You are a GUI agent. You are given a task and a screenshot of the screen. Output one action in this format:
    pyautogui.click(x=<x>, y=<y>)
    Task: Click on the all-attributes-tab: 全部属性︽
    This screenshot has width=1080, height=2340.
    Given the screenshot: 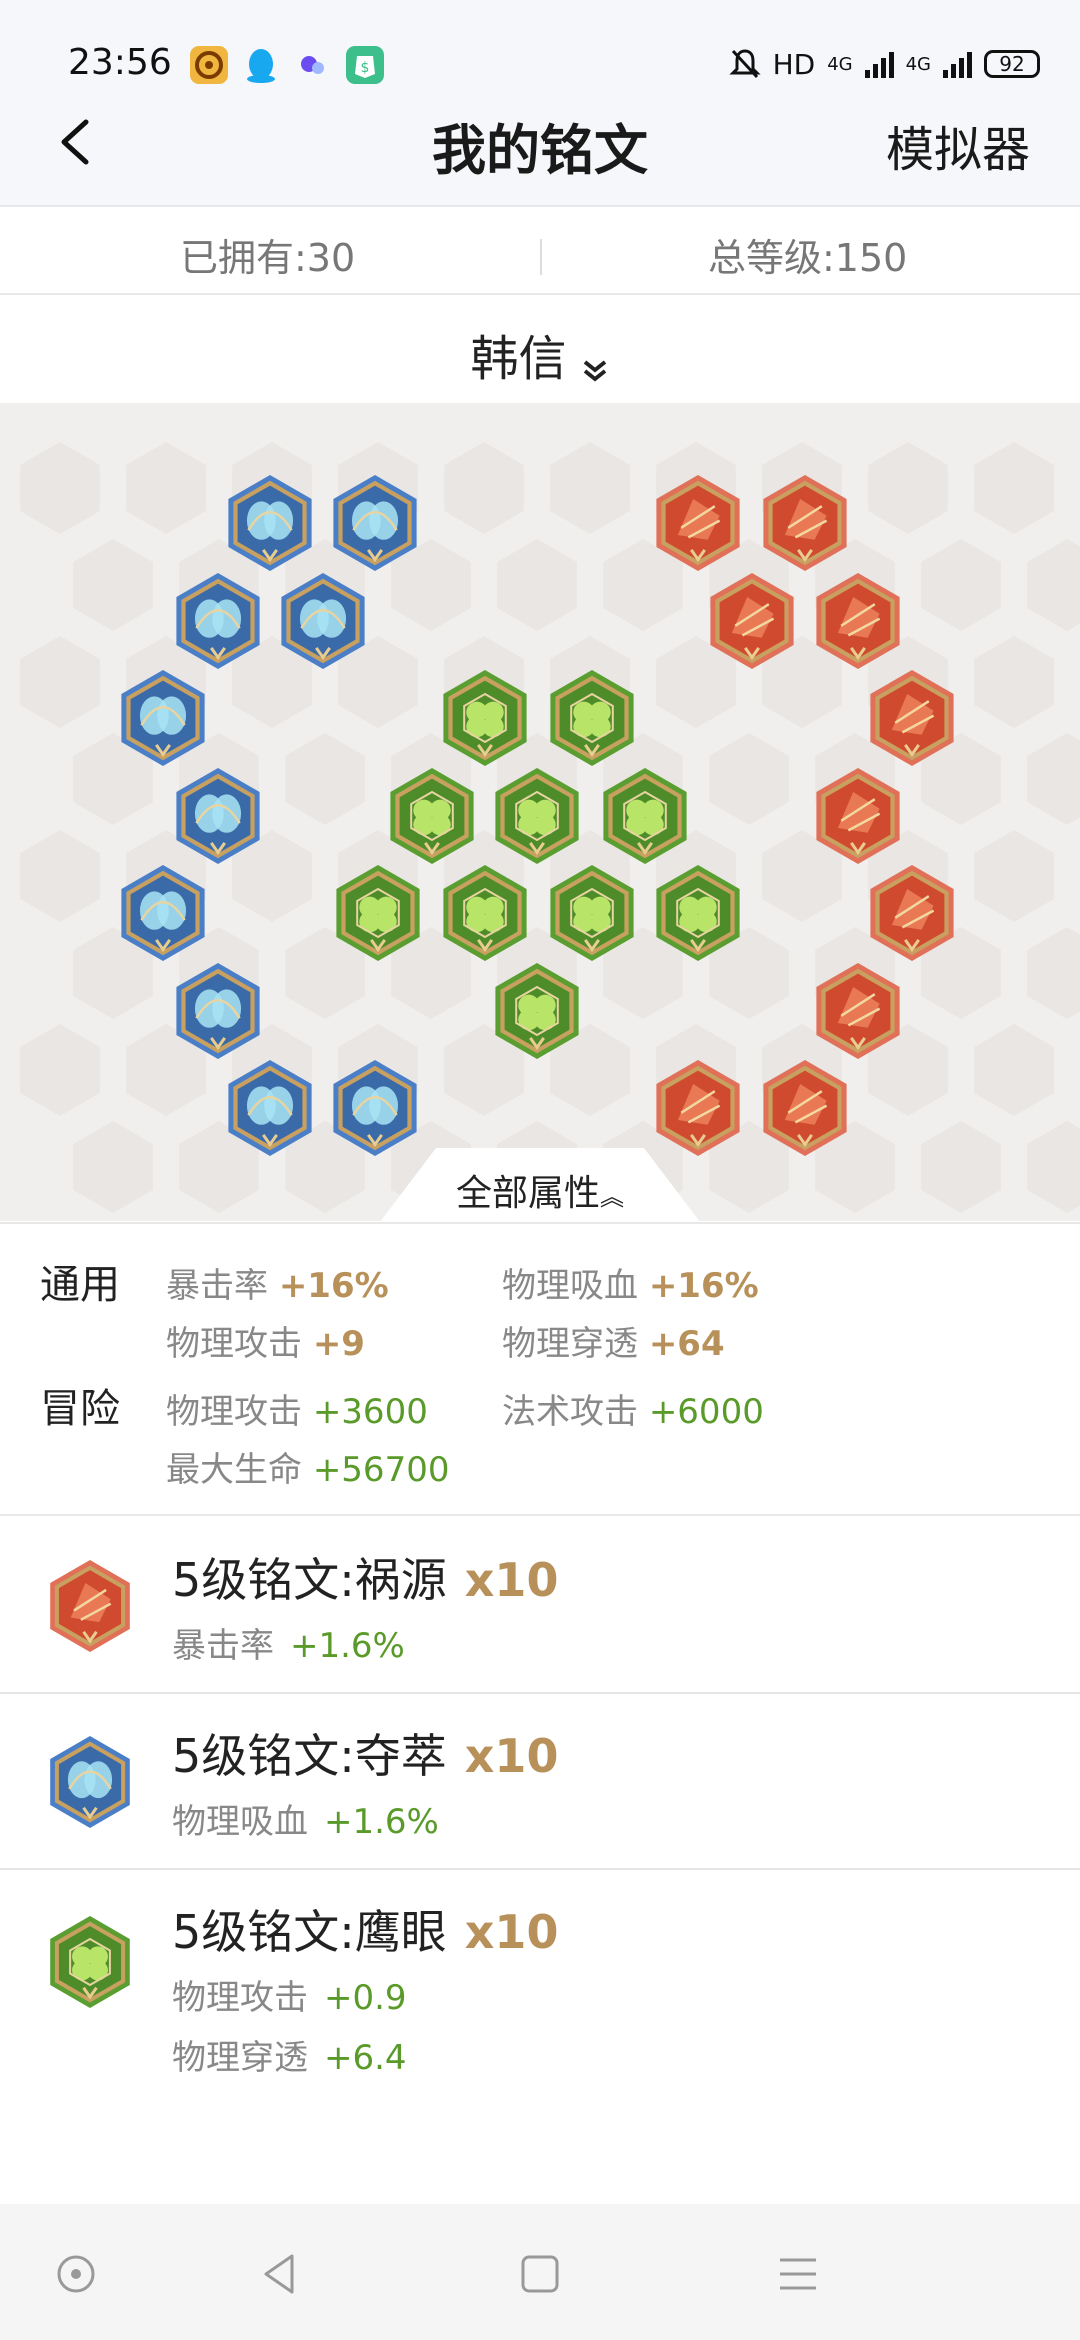 What is the action you would take?
    pyautogui.click(x=540, y=1185)
    